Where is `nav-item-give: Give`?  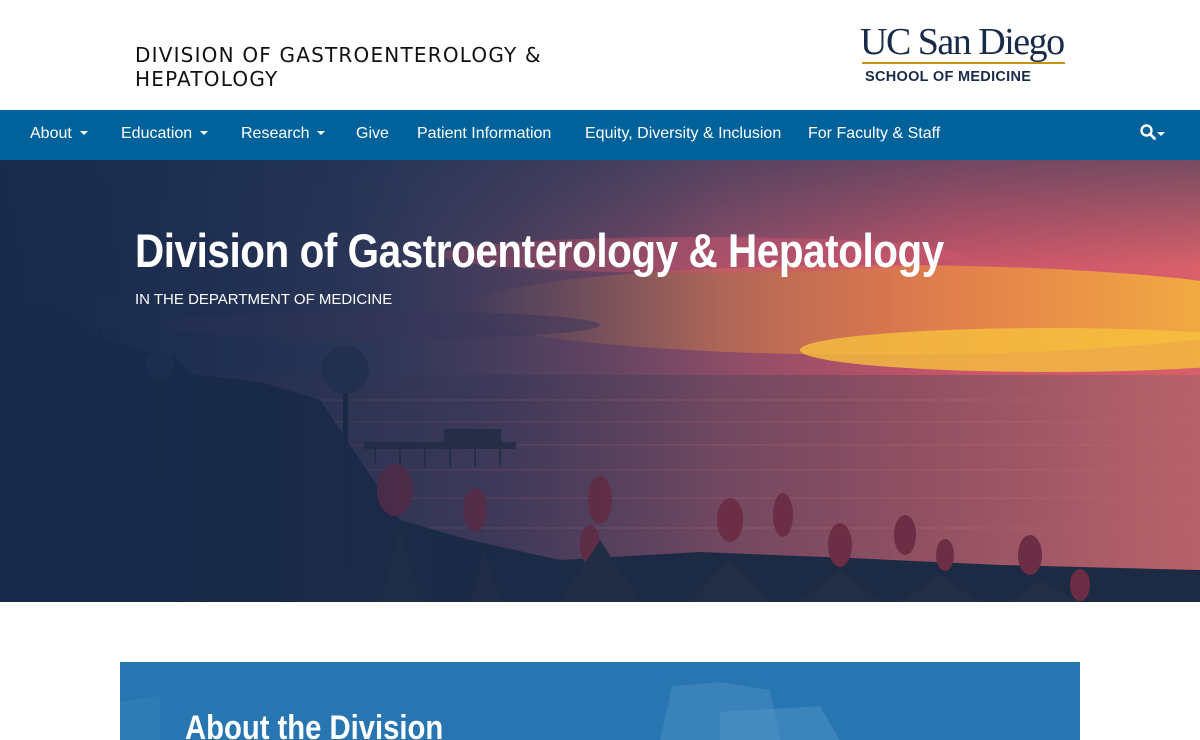 nav-item-give: Give is located at coordinates (372, 135).